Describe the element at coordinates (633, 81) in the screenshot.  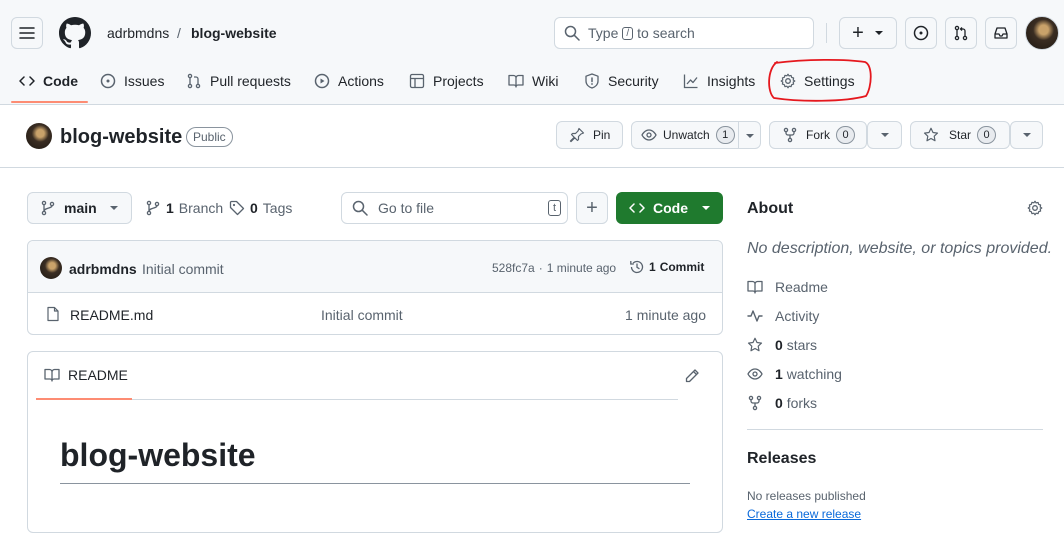
I see `tab-label: Security` at that location.